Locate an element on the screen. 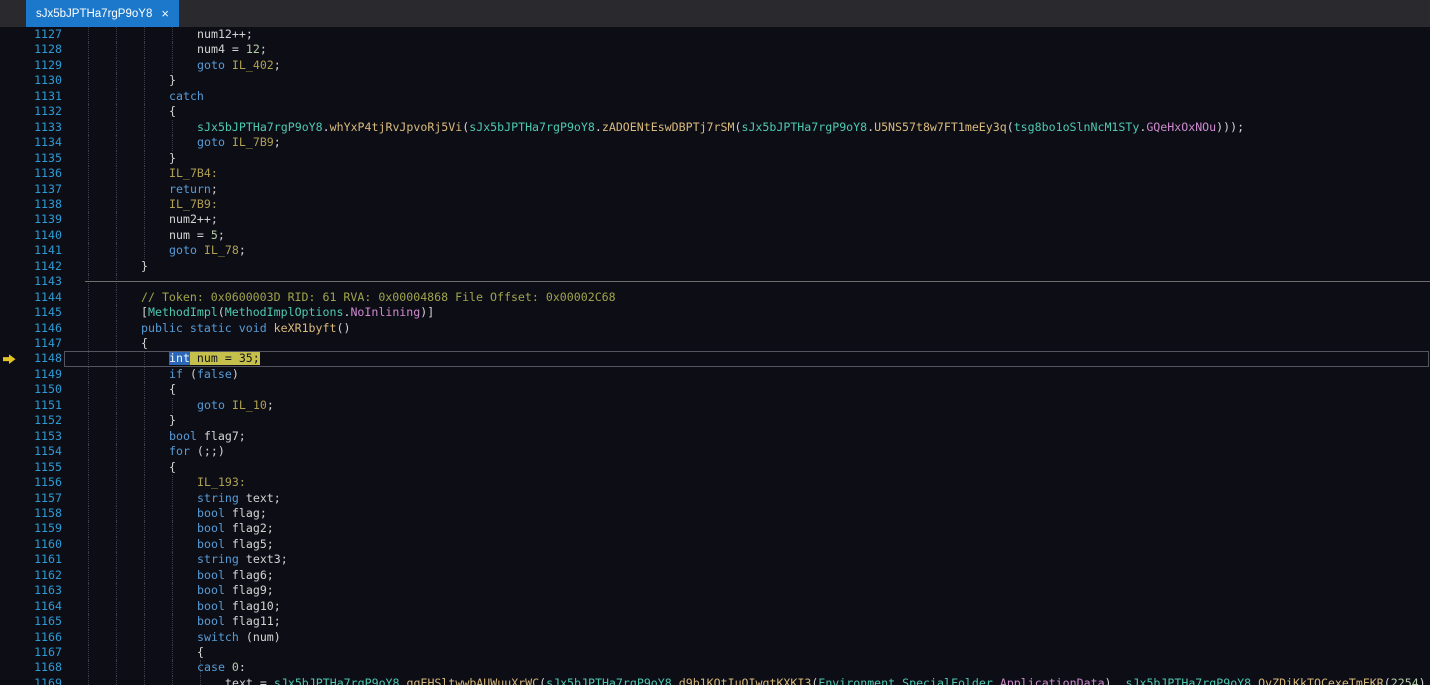 The image size is (1430, 685). code-line: 1168 case 0: is located at coordinates (715, 668).